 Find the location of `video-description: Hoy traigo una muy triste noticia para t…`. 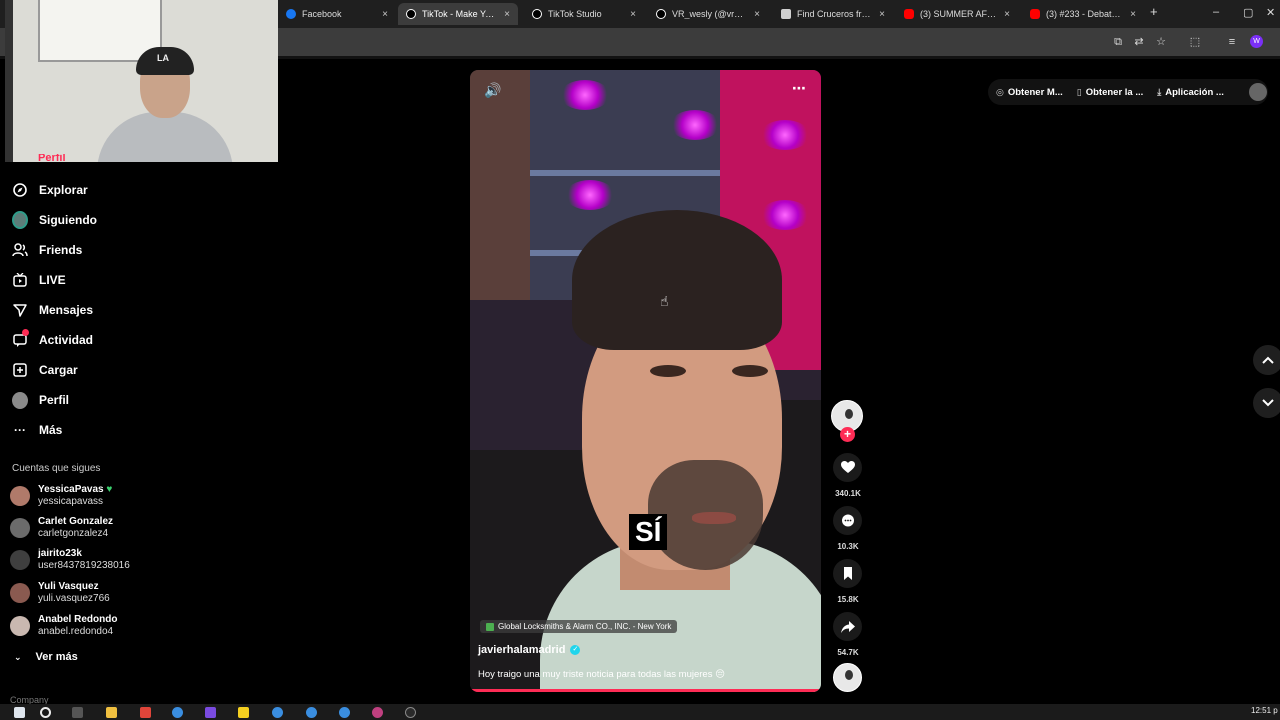

video-description: Hoy traigo una muy triste noticia para t… is located at coordinates (601, 674).